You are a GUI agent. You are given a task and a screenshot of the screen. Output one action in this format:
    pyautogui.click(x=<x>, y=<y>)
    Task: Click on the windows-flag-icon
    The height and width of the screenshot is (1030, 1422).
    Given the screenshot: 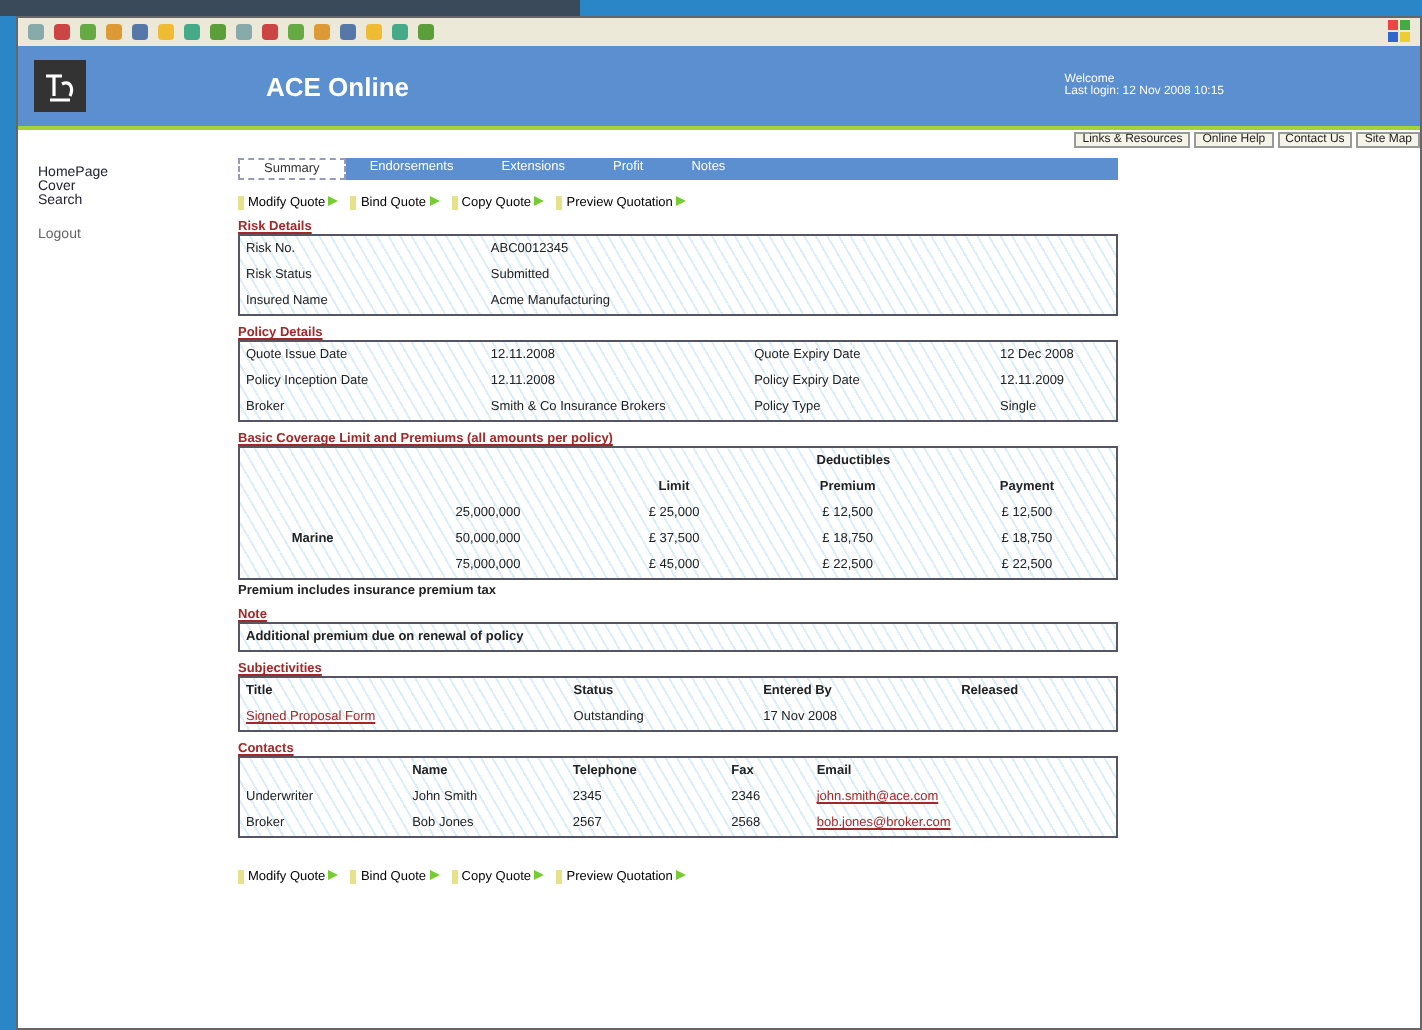 What is the action you would take?
    pyautogui.click(x=1400, y=32)
    